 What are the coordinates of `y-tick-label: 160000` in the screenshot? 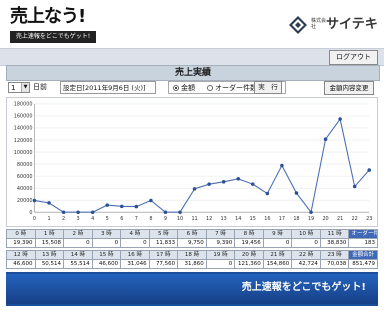 It's located at (23, 117).